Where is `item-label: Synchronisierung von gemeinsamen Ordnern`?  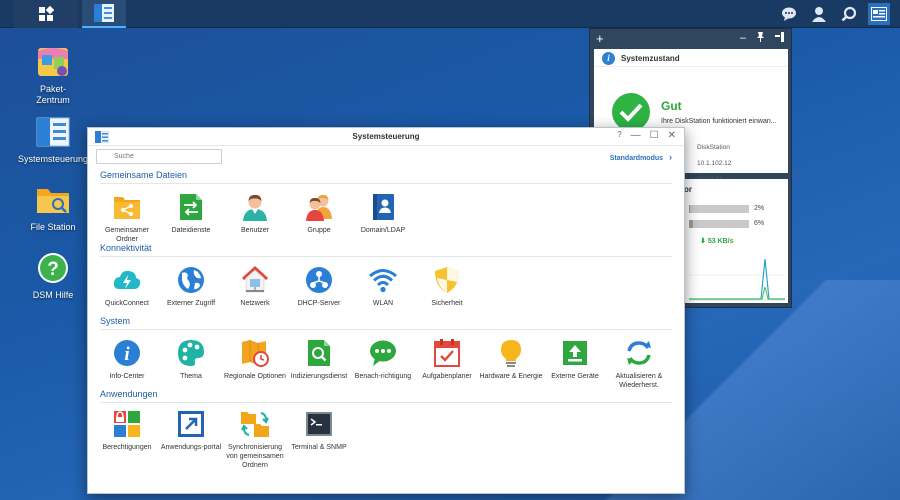
item-label: Synchronisierung von gemeinsamen Ordnern is located at coordinates (255, 456).